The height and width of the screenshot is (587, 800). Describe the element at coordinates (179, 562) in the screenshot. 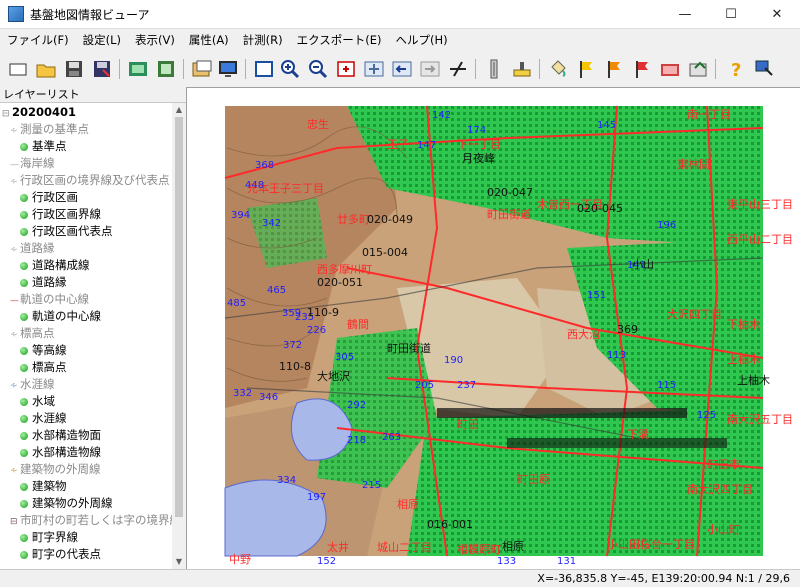

I see `scroll-down-icon: ▼` at that location.